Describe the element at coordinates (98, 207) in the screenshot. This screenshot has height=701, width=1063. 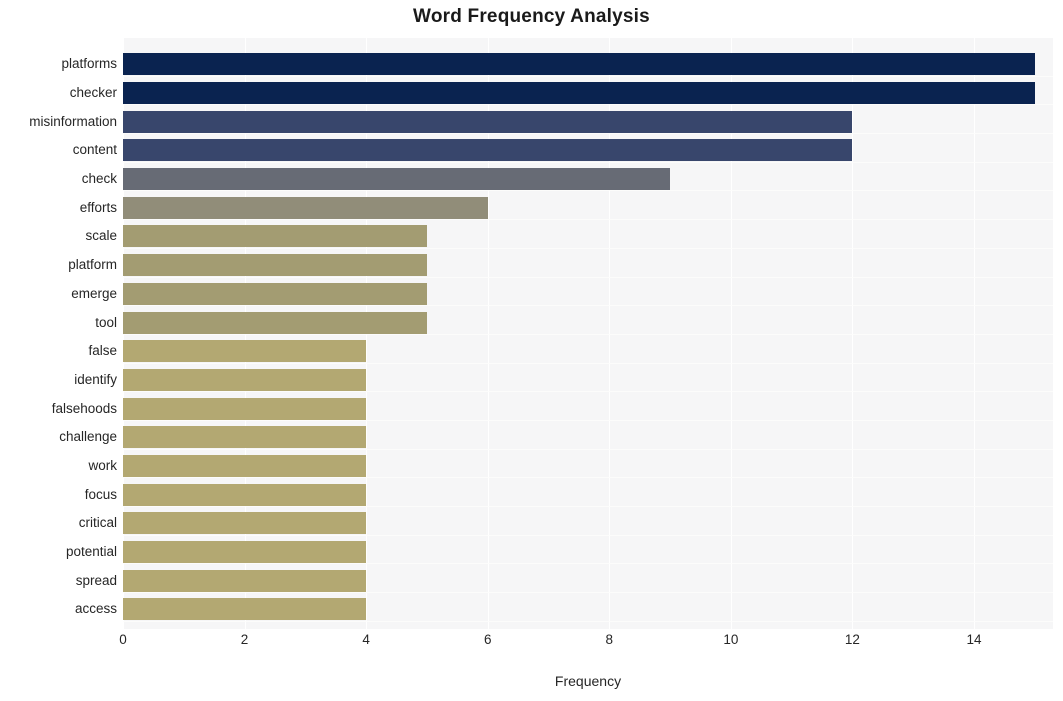
I see `y-axis-label: efforts` at that location.